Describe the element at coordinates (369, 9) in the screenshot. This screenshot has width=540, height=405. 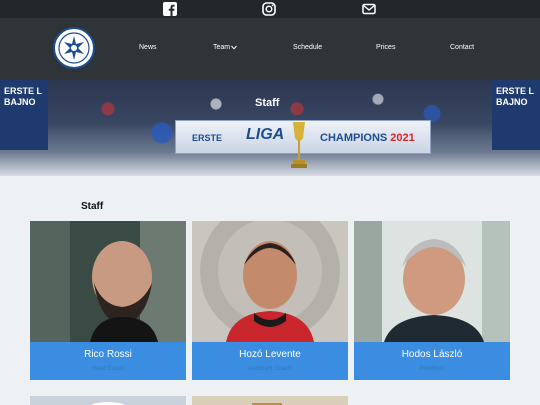
I see `mail-icon` at that location.